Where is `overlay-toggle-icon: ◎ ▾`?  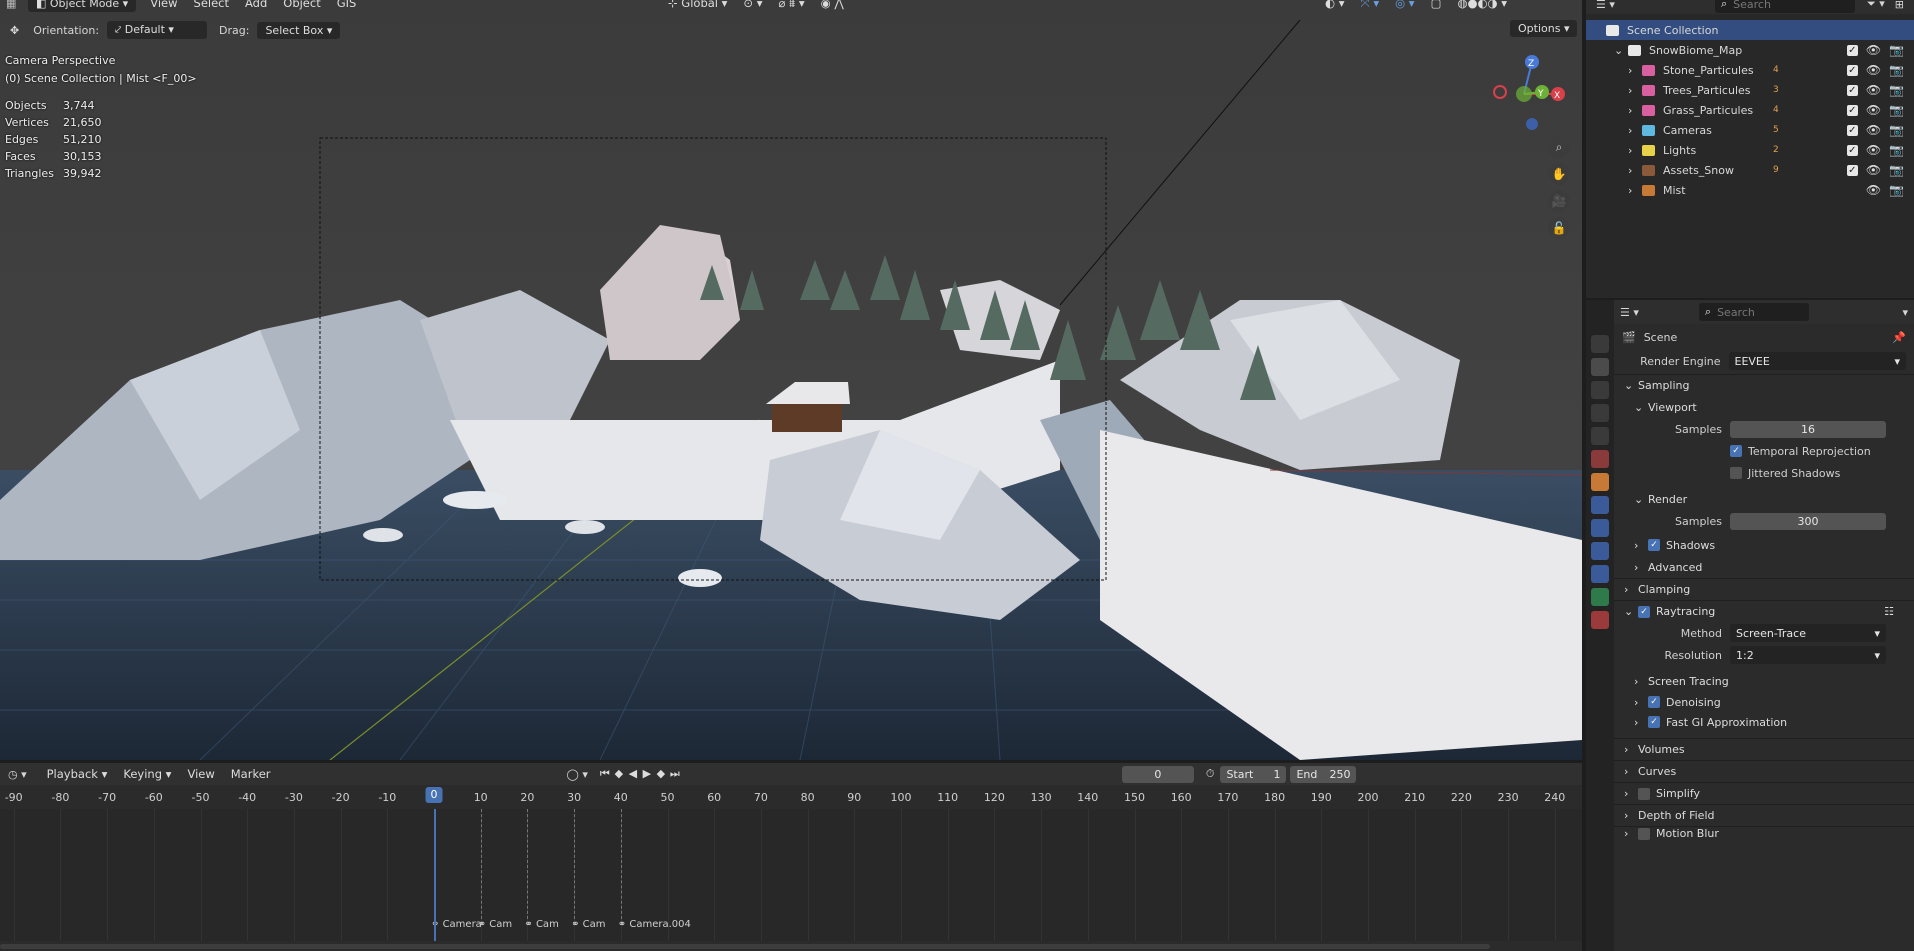
overlay-toggle-icon: ◎ ▾ is located at coordinates (1404, 5).